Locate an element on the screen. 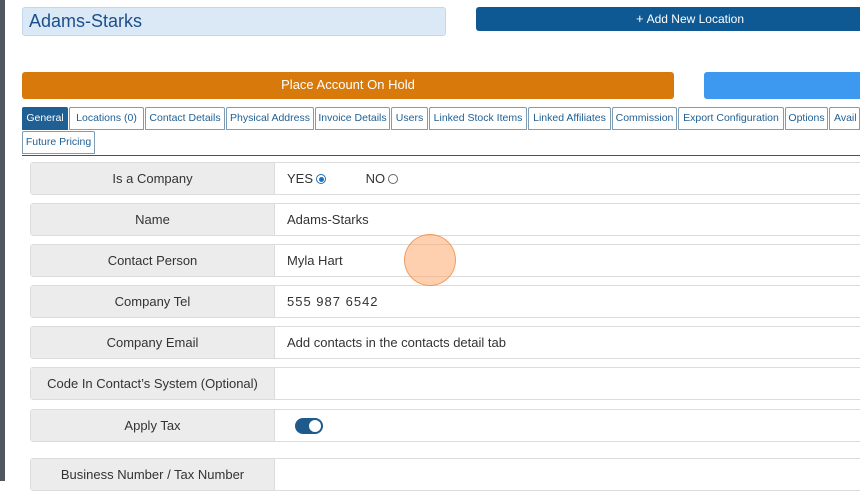  no-radio is located at coordinates (393, 179).